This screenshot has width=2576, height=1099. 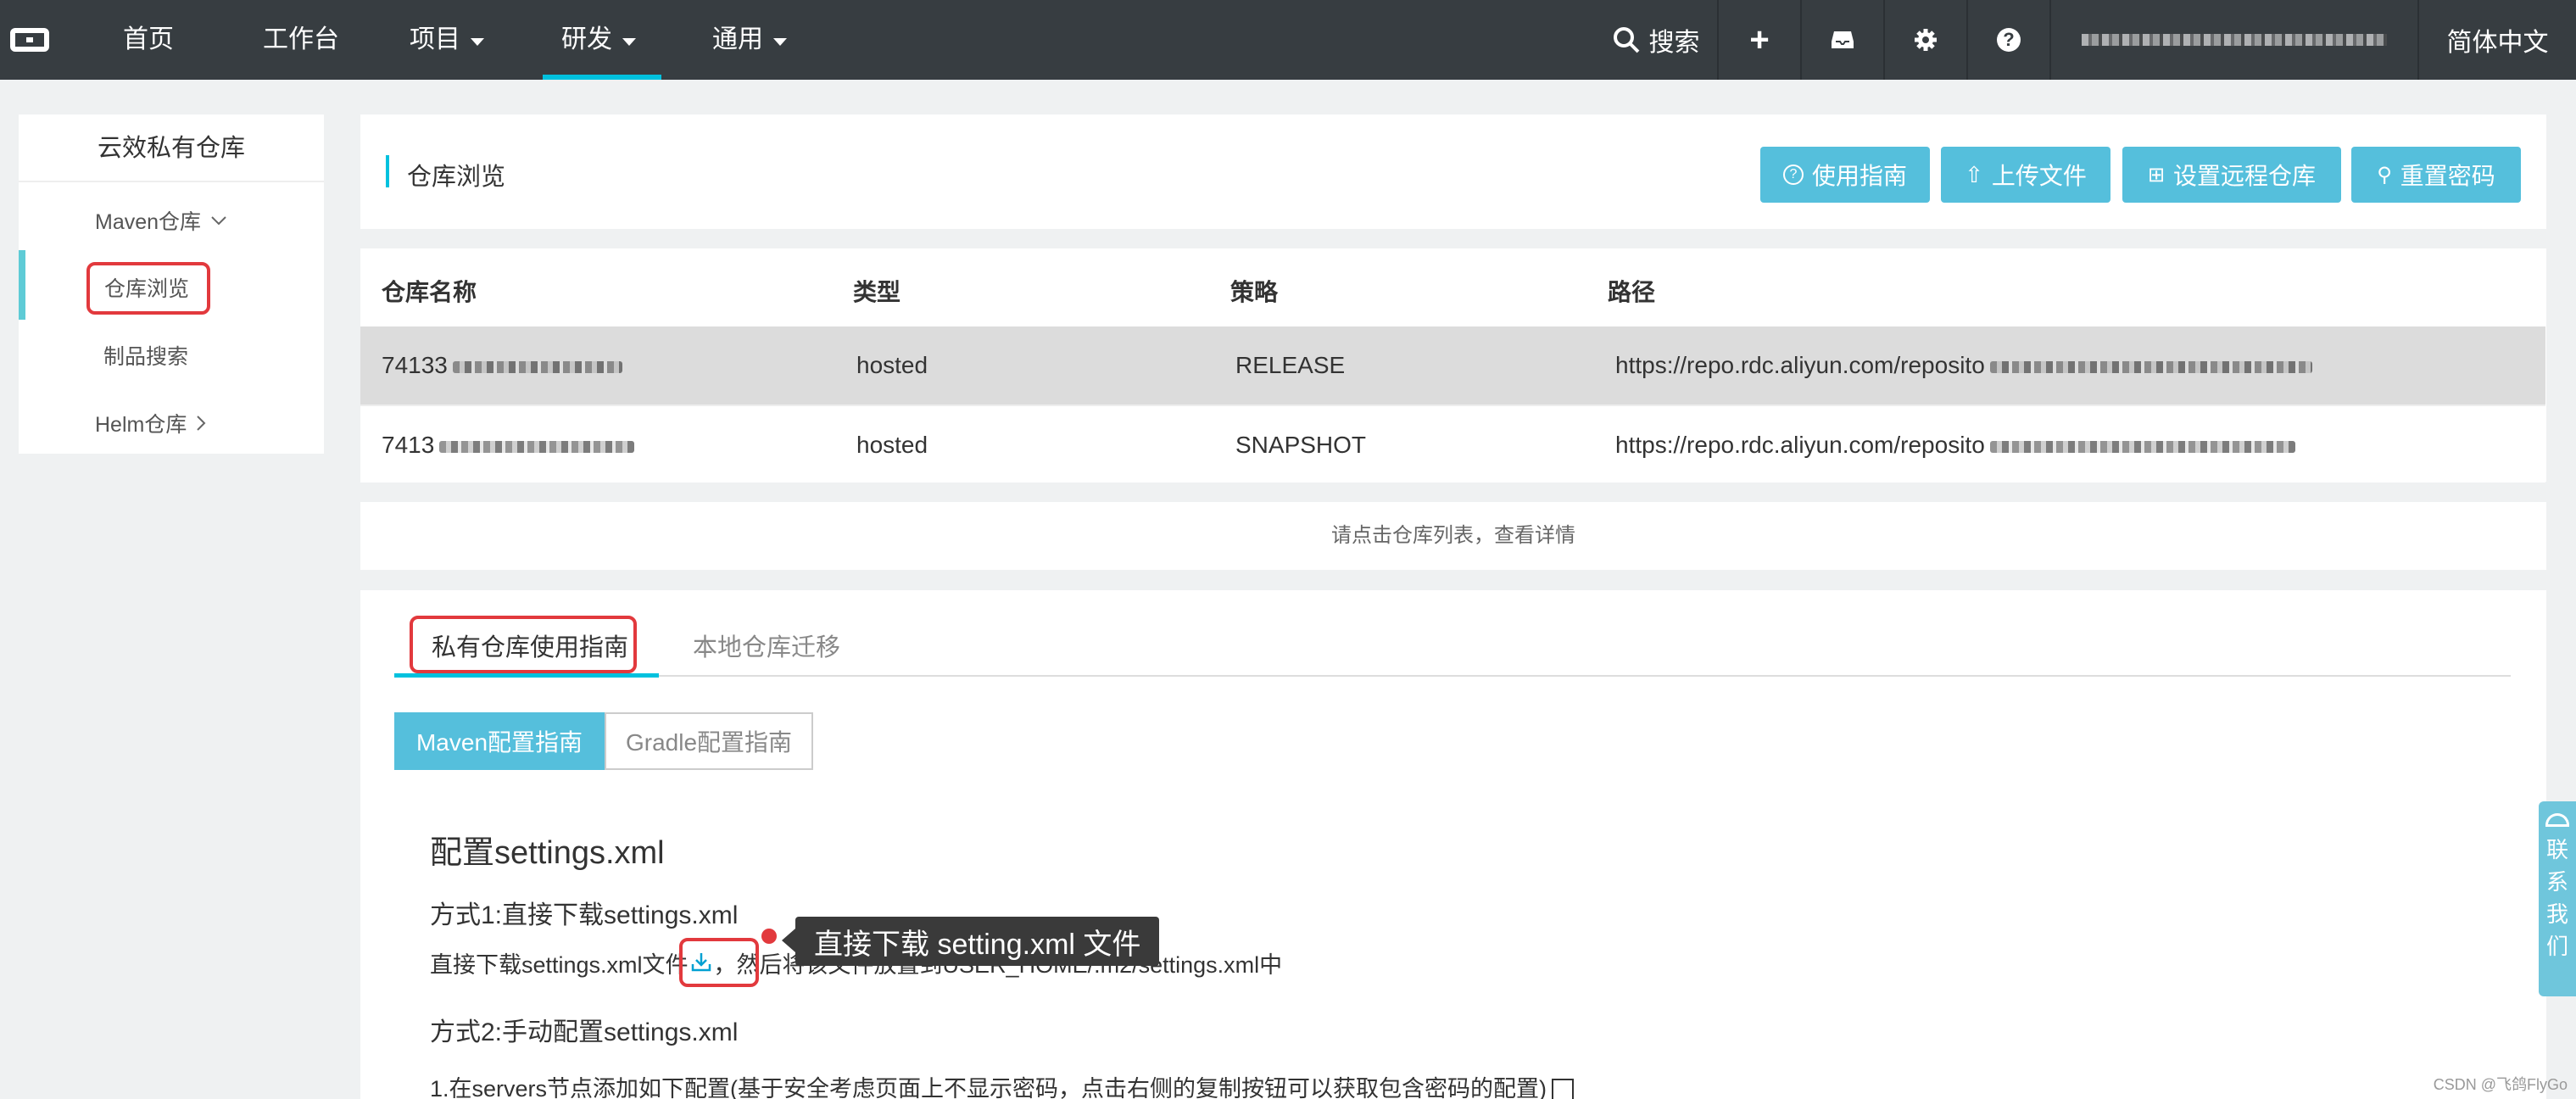 What do you see at coordinates (1452, 676) in the screenshot?
I see `tab-divider` at bounding box center [1452, 676].